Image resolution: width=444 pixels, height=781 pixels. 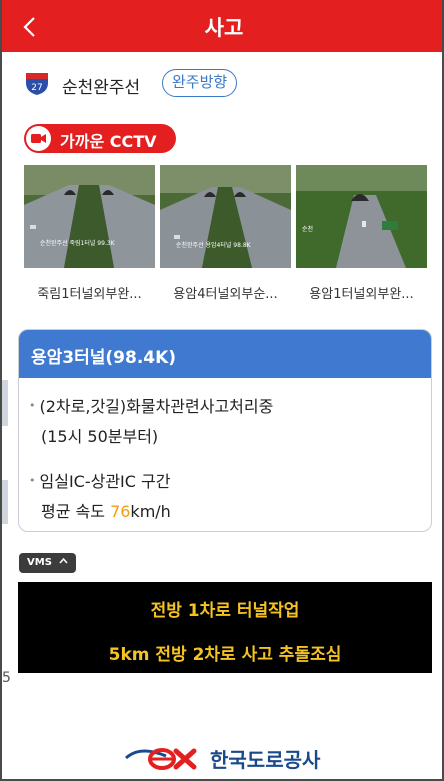 What do you see at coordinates (101, 88) in the screenshot?
I see `route-name: 순천완주선` at bounding box center [101, 88].